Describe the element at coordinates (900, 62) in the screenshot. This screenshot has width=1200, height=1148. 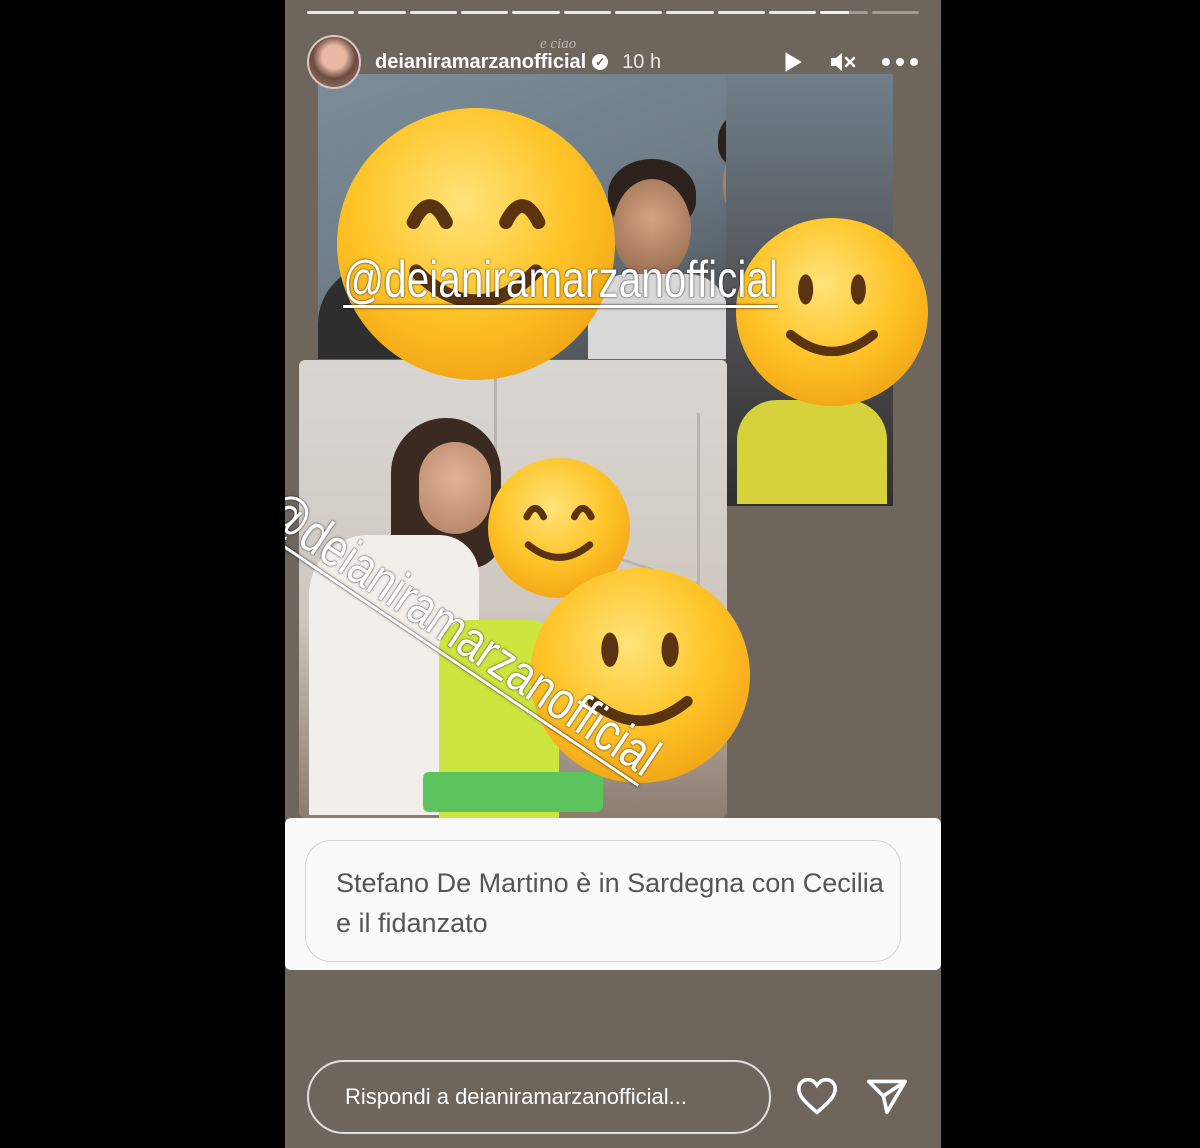
I see `more-icon` at that location.